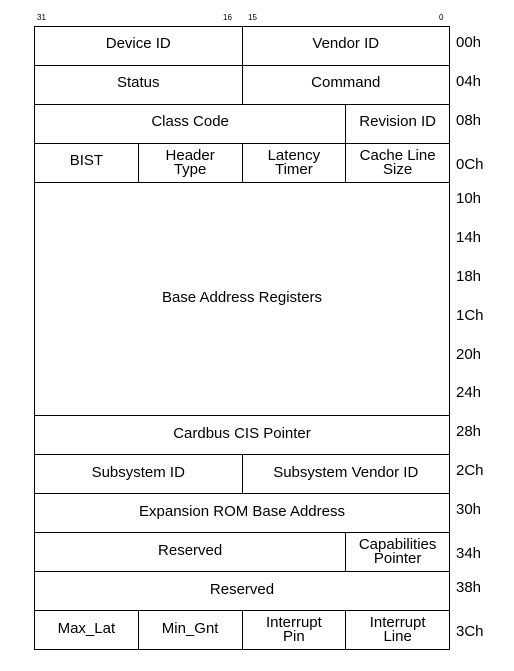 The height and width of the screenshot is (671, 514). I want to click on register-field-command: Command, so click(345, 84).